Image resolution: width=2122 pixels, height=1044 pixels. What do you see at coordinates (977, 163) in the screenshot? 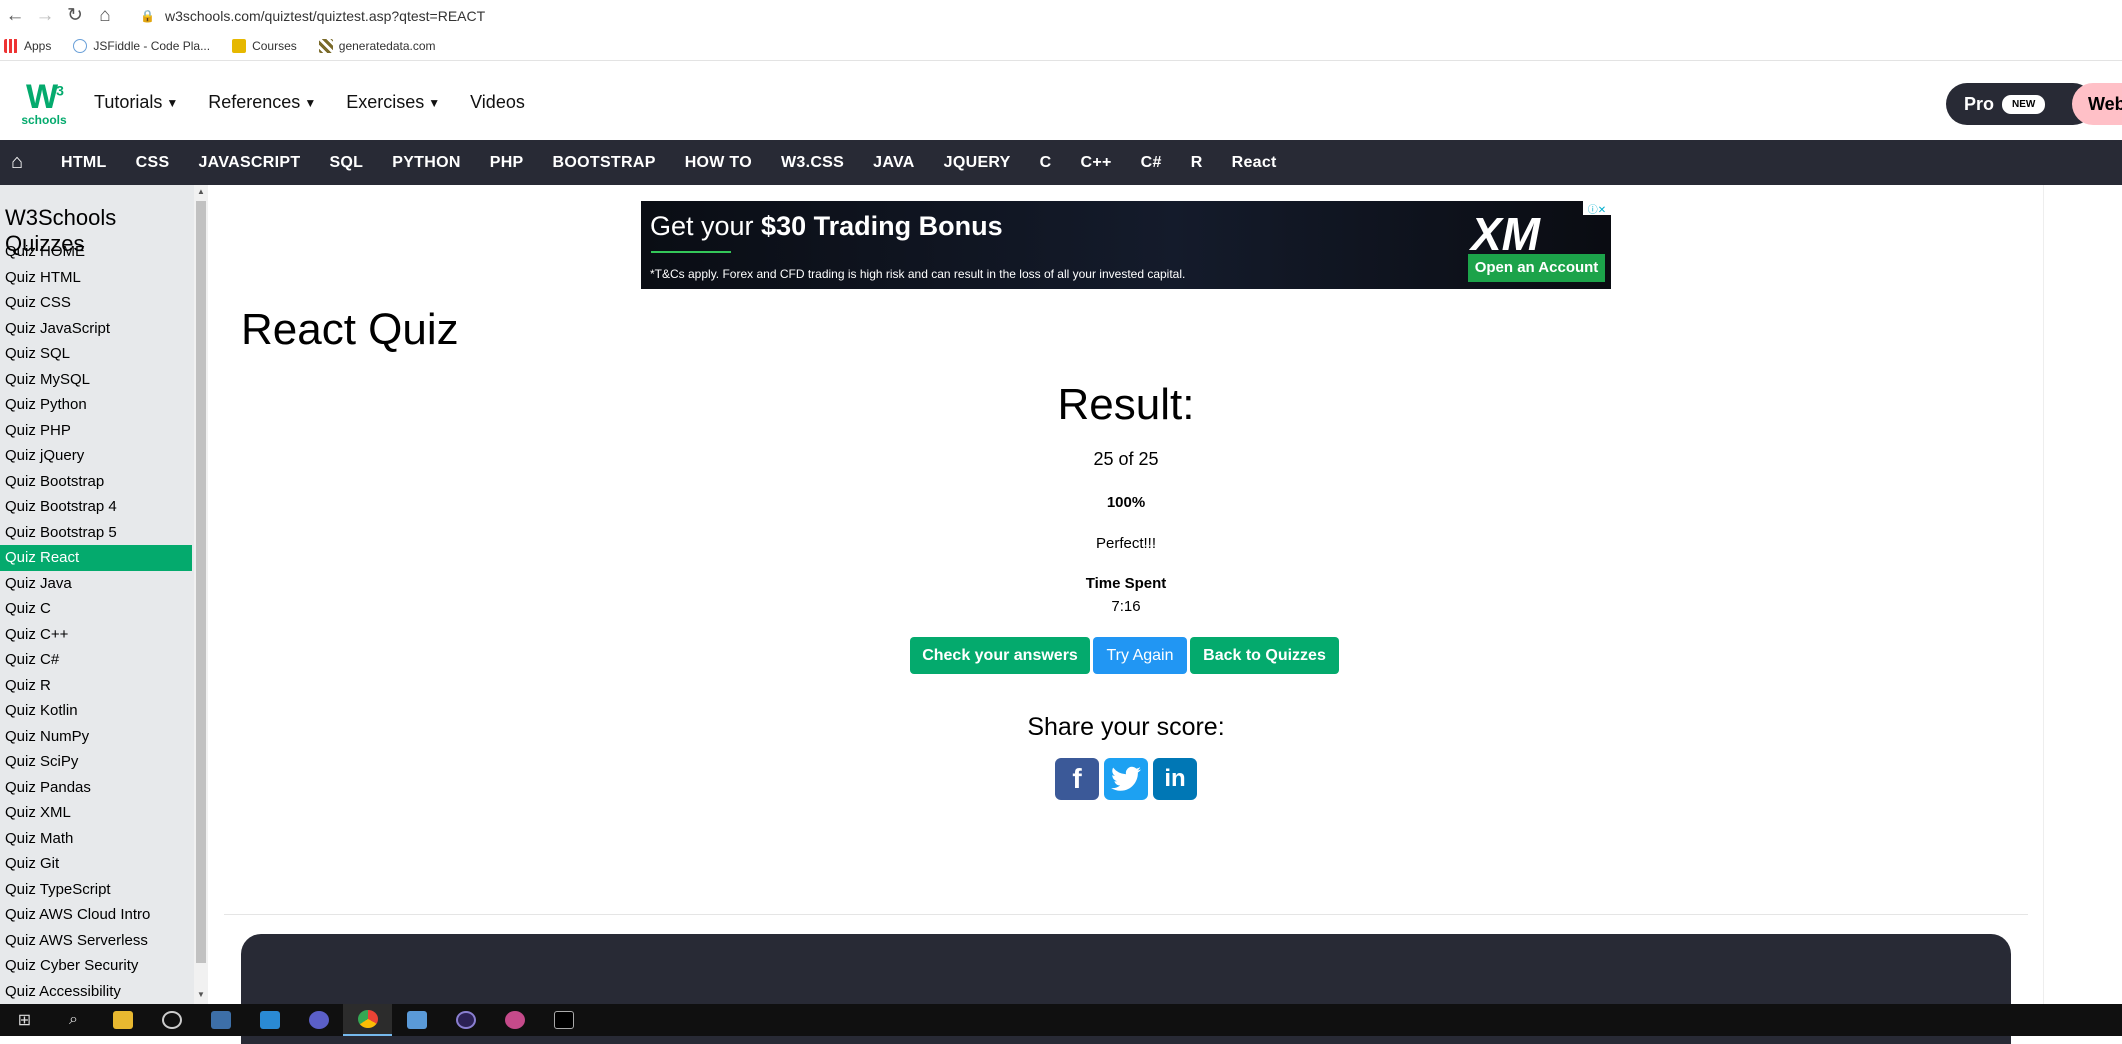
I see `subnav-jquery: JQUERY` at bounding box center [977, 163].